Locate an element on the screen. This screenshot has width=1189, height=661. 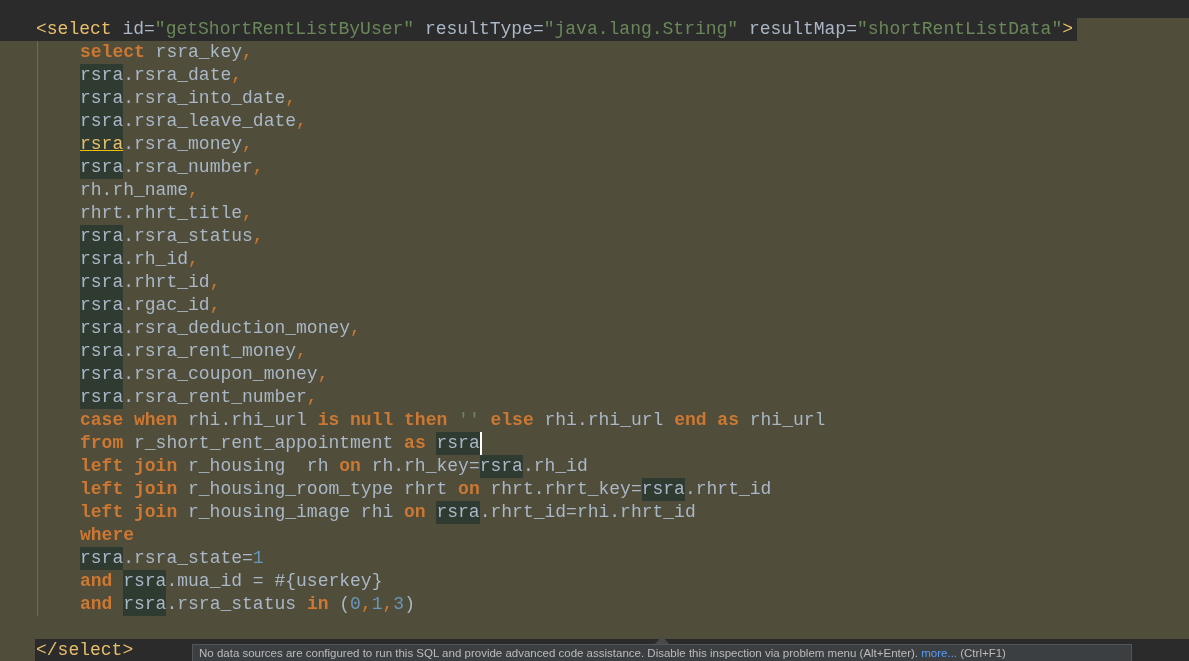
code-line: rsra.rsra_deduction_money, is located at coordinates (220, 328).